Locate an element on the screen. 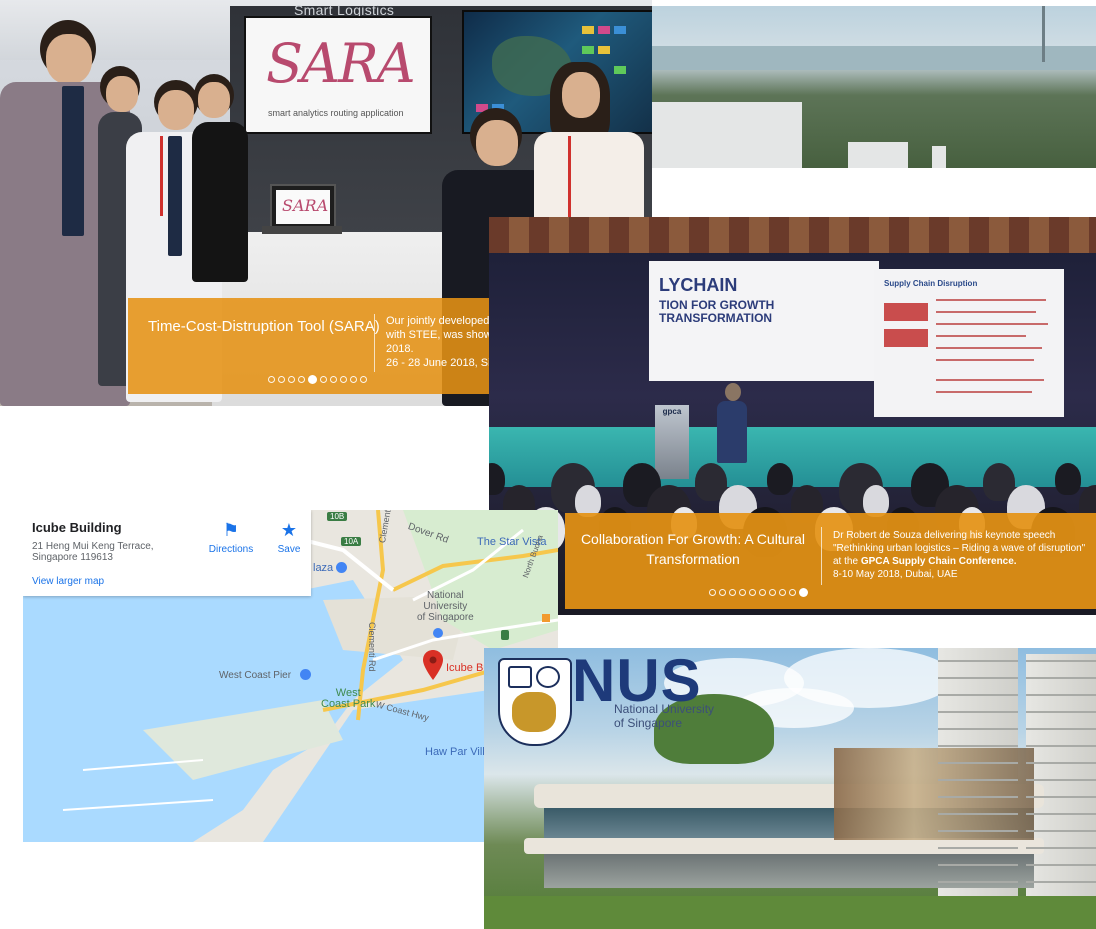 This screenshot has height=929, width=1096. place-name: Icube Building is located at coordinates (77, 527).